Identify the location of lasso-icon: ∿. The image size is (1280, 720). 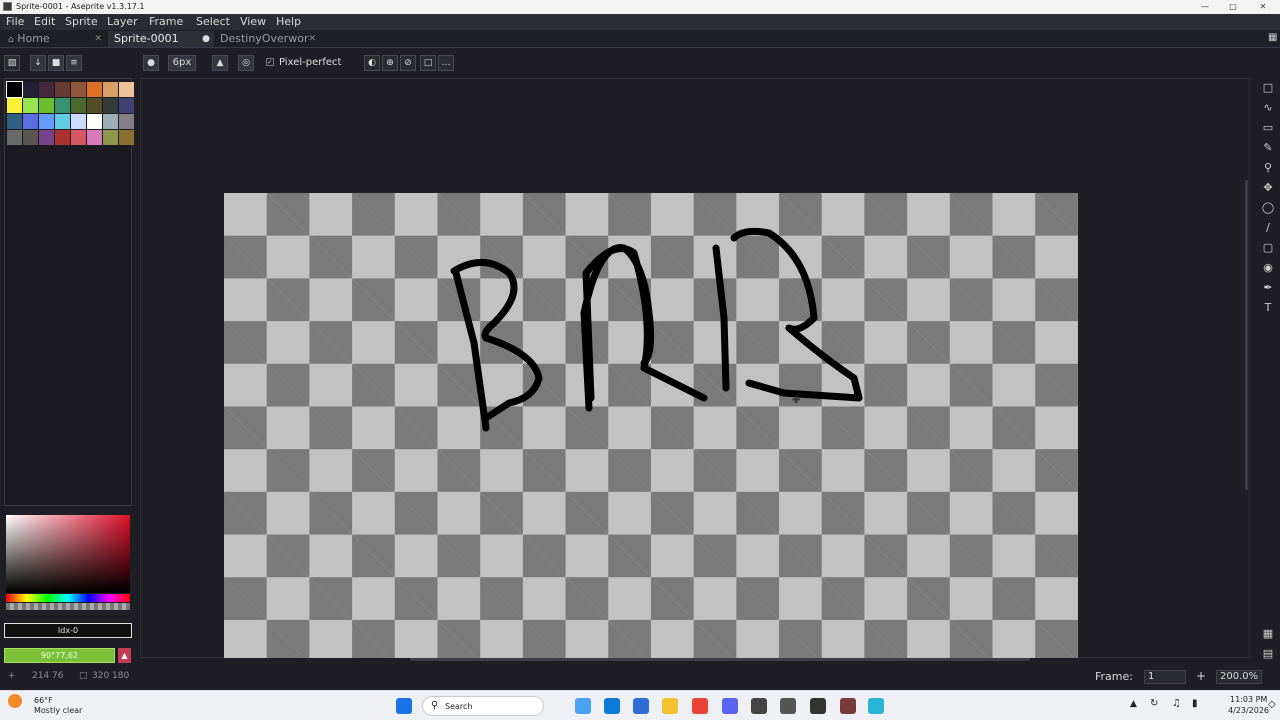
(1268, 108).